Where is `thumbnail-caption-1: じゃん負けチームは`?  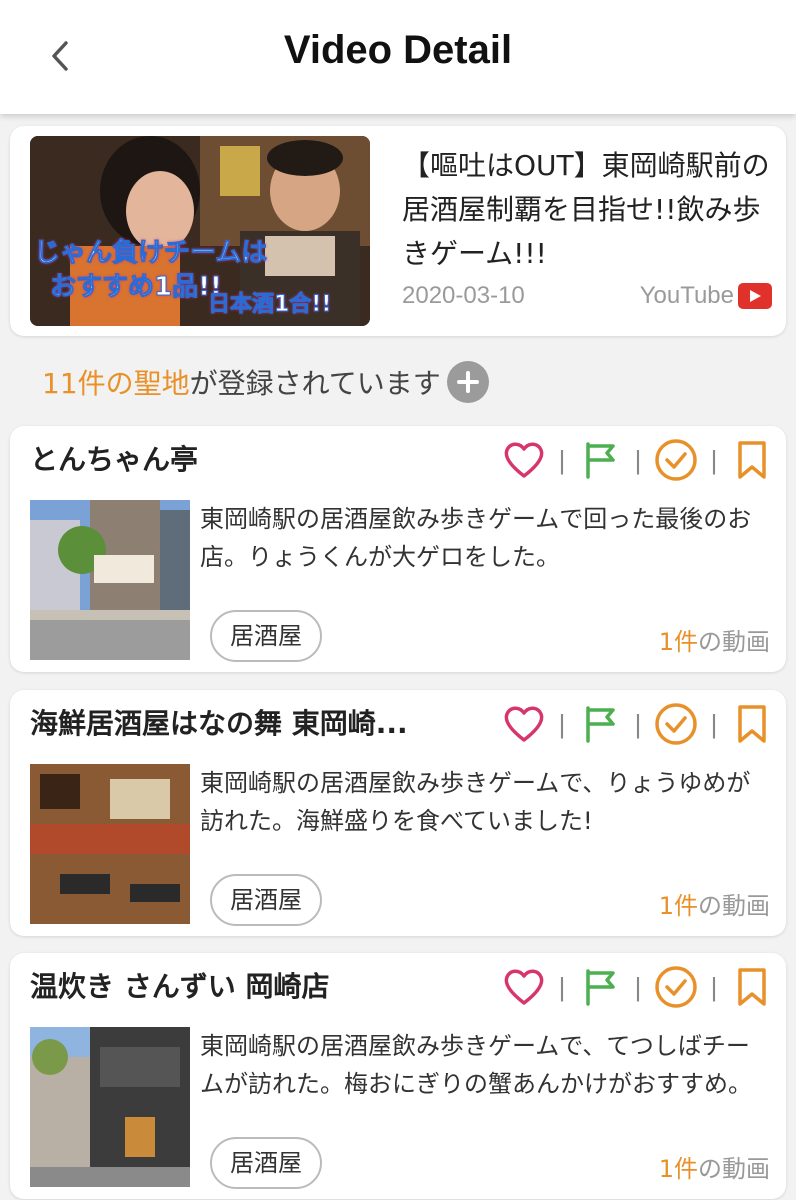 thumbnail-caption-1: じゃん負けチームは is located at coordinates (150, 253).